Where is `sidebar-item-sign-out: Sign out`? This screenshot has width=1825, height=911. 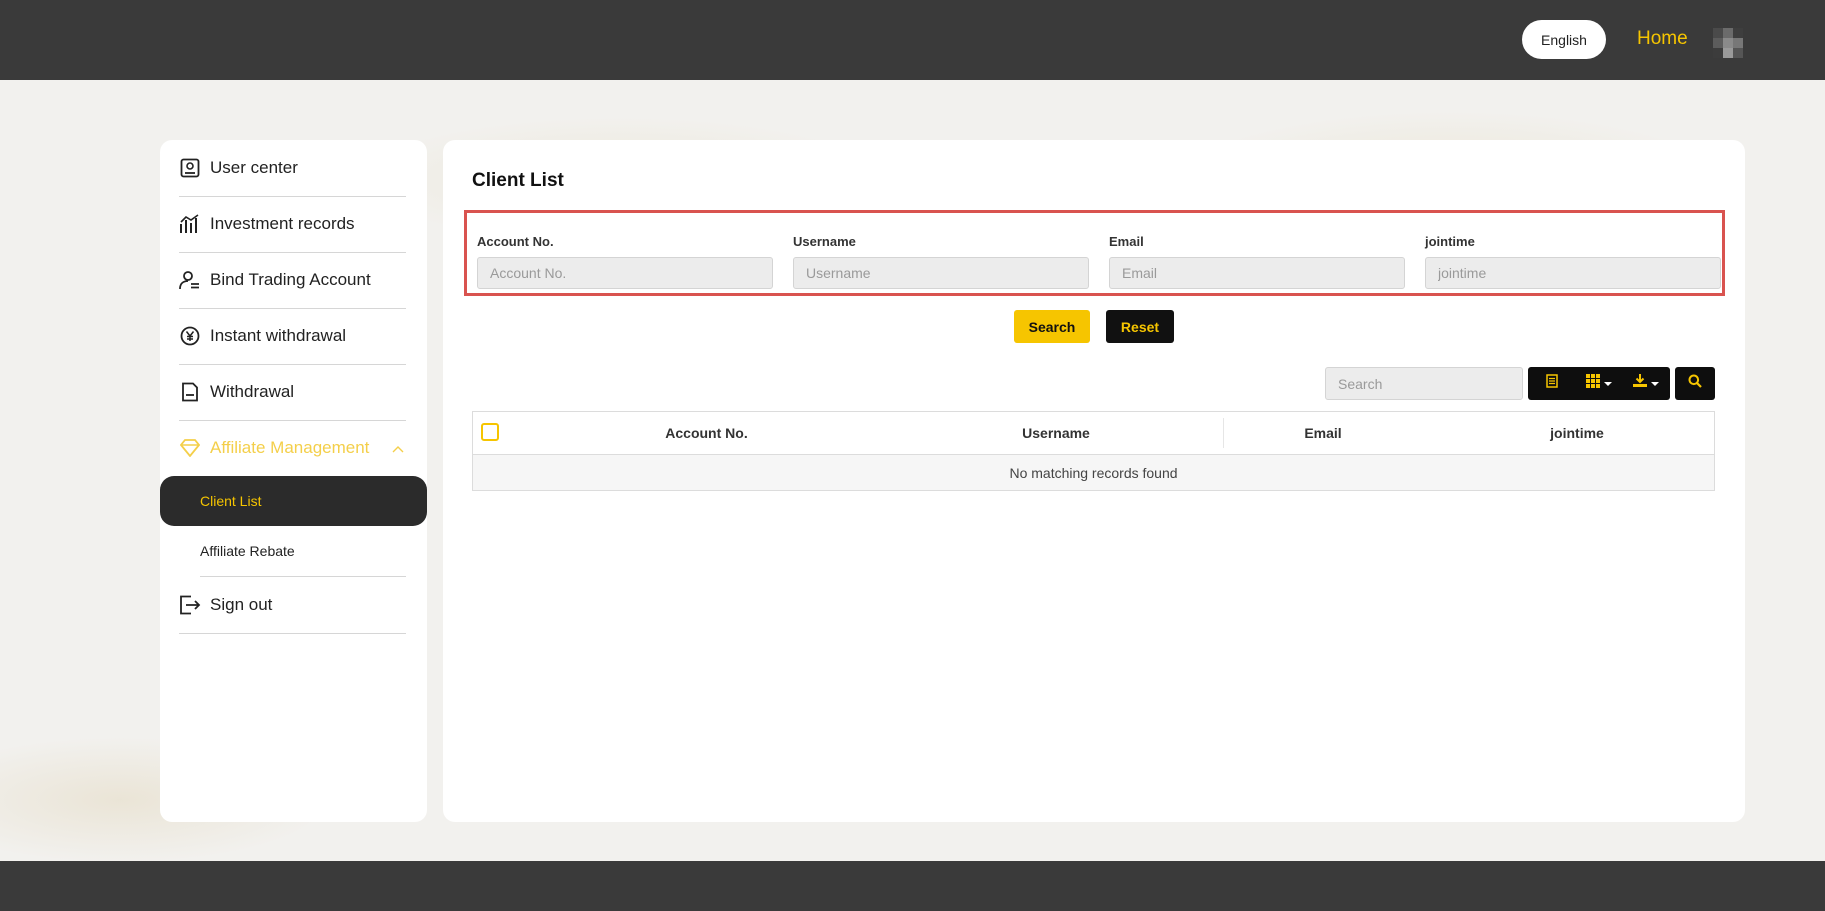
sidebar-item-sign-out: Sign out is located at coordinates (292, 605).